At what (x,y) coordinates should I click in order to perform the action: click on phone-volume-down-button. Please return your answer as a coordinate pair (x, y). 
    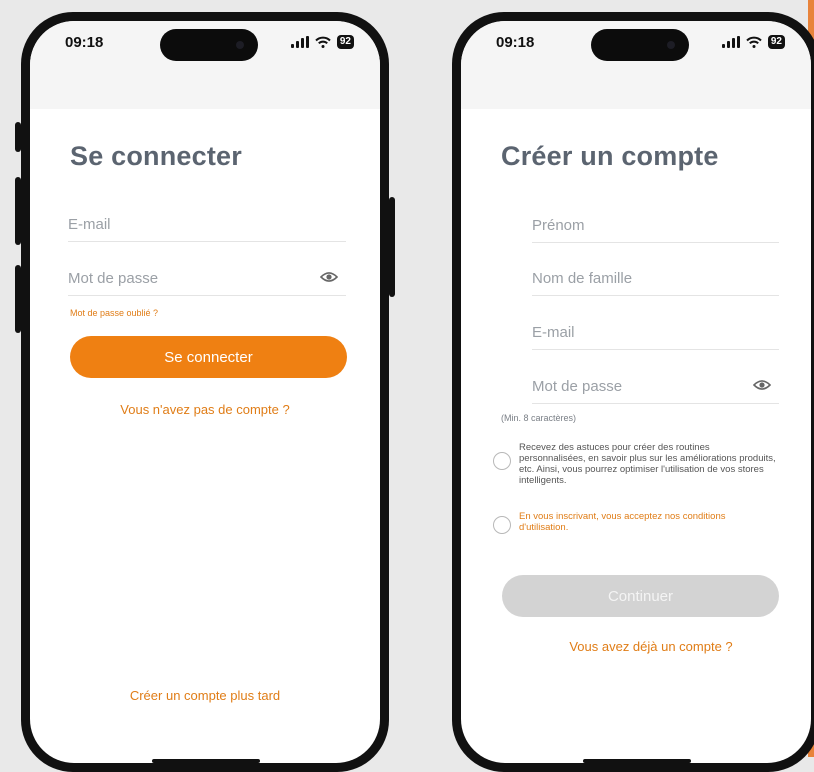
    Looking at the image, I should click on (18, 299).